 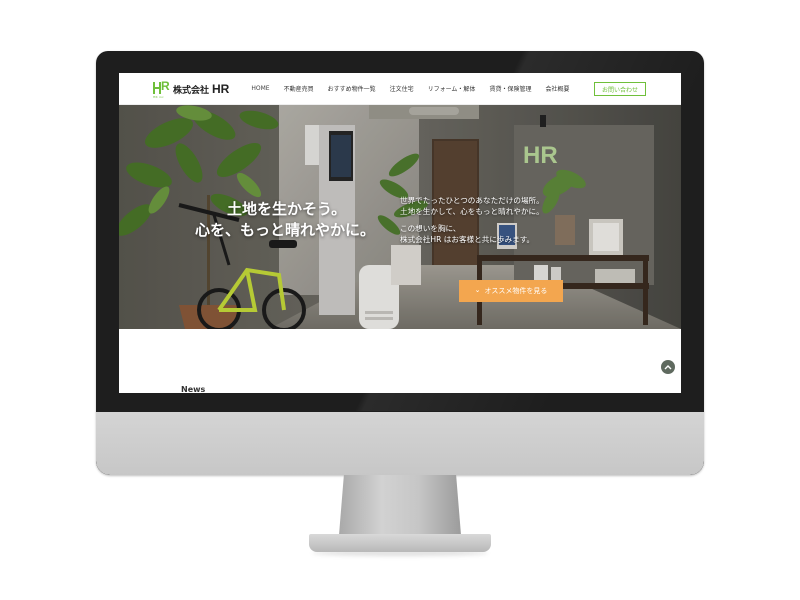 What do you see at coordinates (516, 291) in the screenshot?
I see `cta-label: オススメ物件を見る` at bounding box center [516, 291].